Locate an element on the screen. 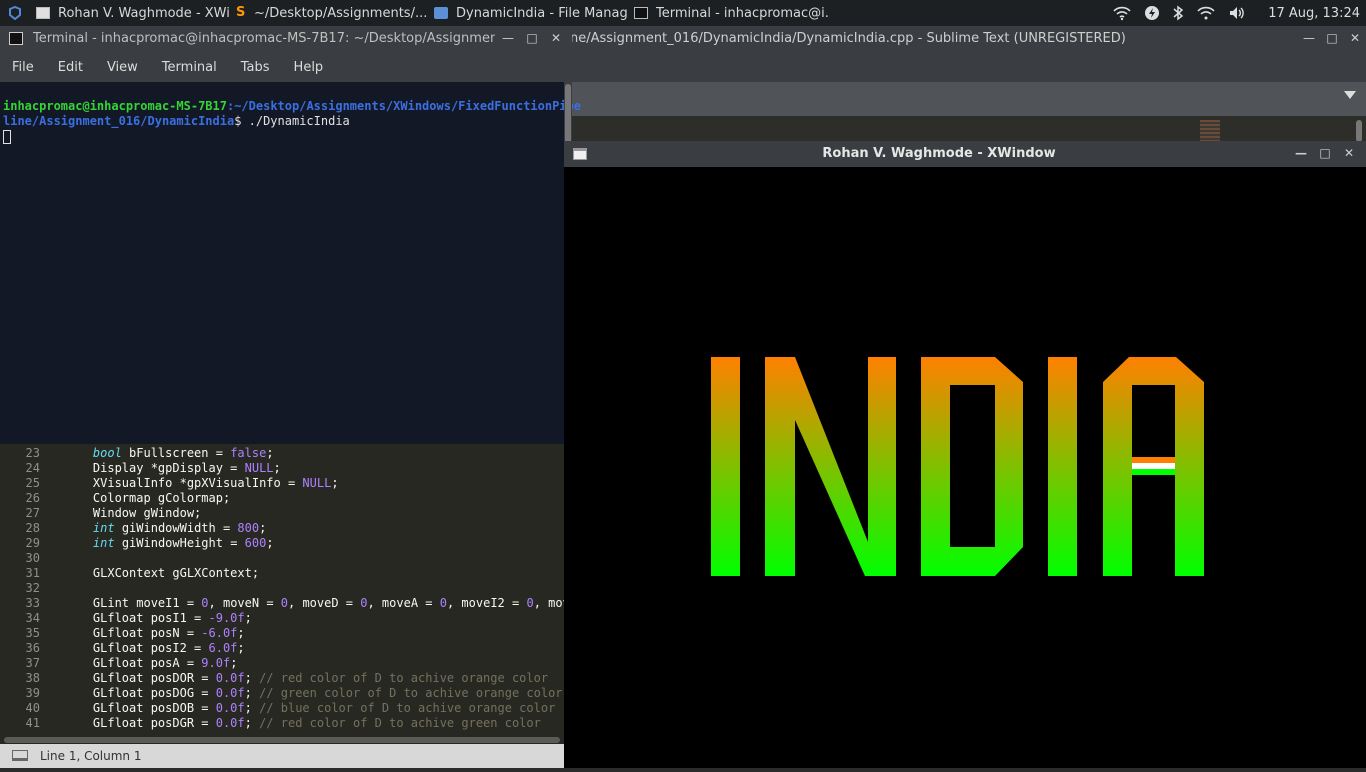 This screenshot has width=1366, height=772. minimap is located at coordinates (1210, 131).